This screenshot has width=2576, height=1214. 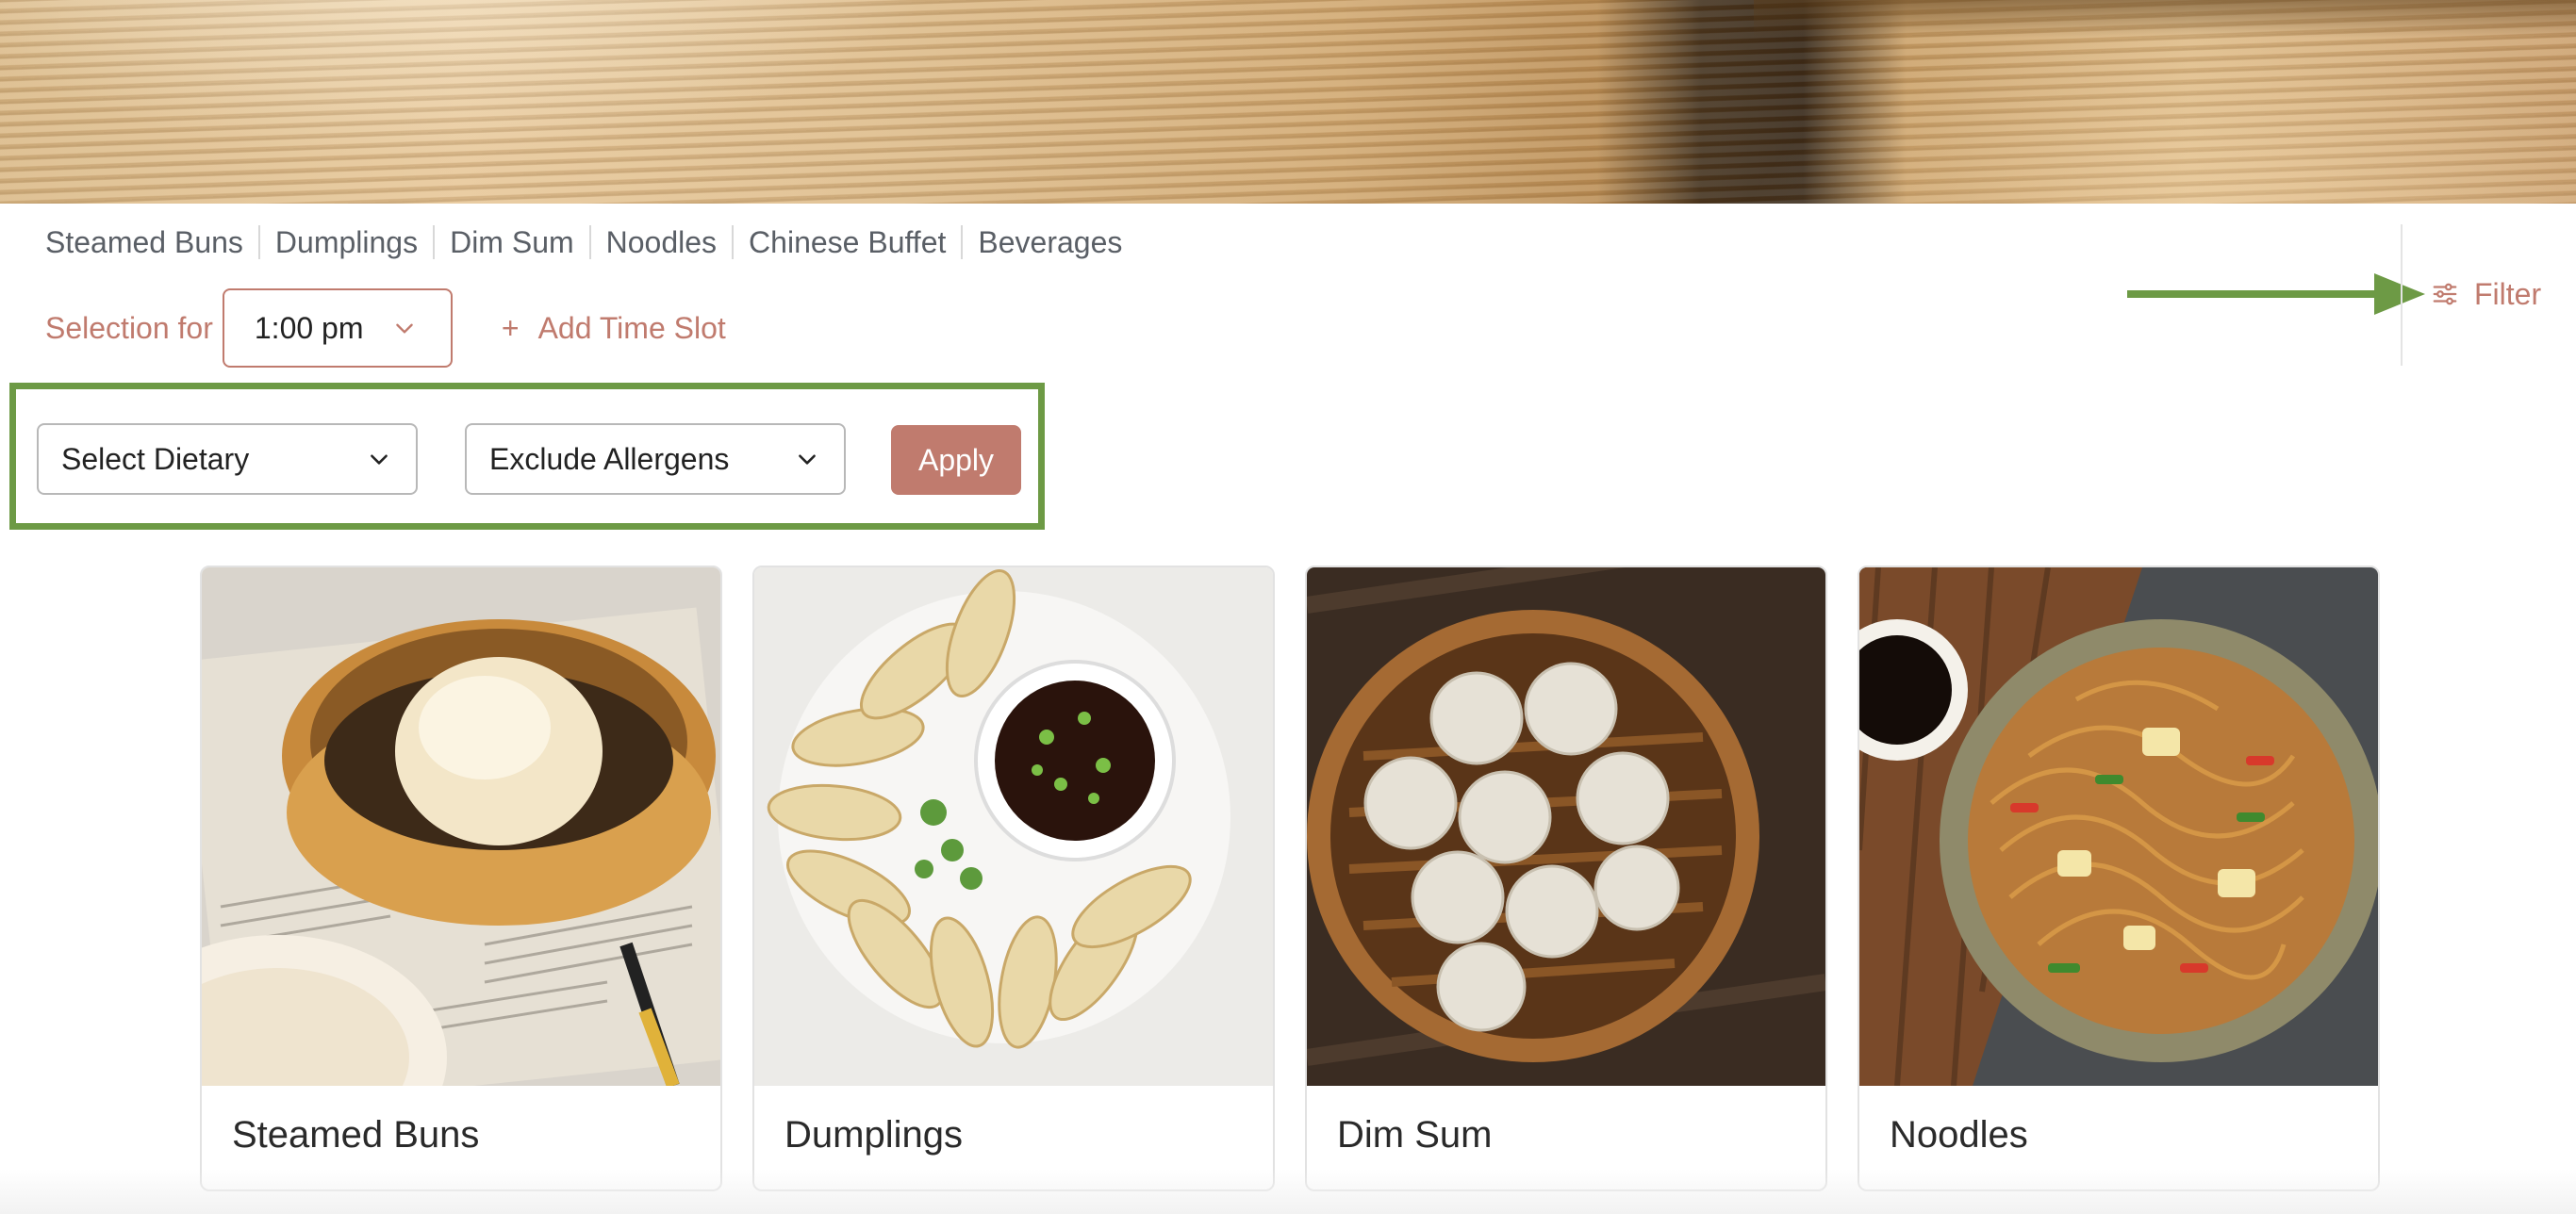 I want to click on dietary-select: Select Dietary, so click(x=227, y=459).